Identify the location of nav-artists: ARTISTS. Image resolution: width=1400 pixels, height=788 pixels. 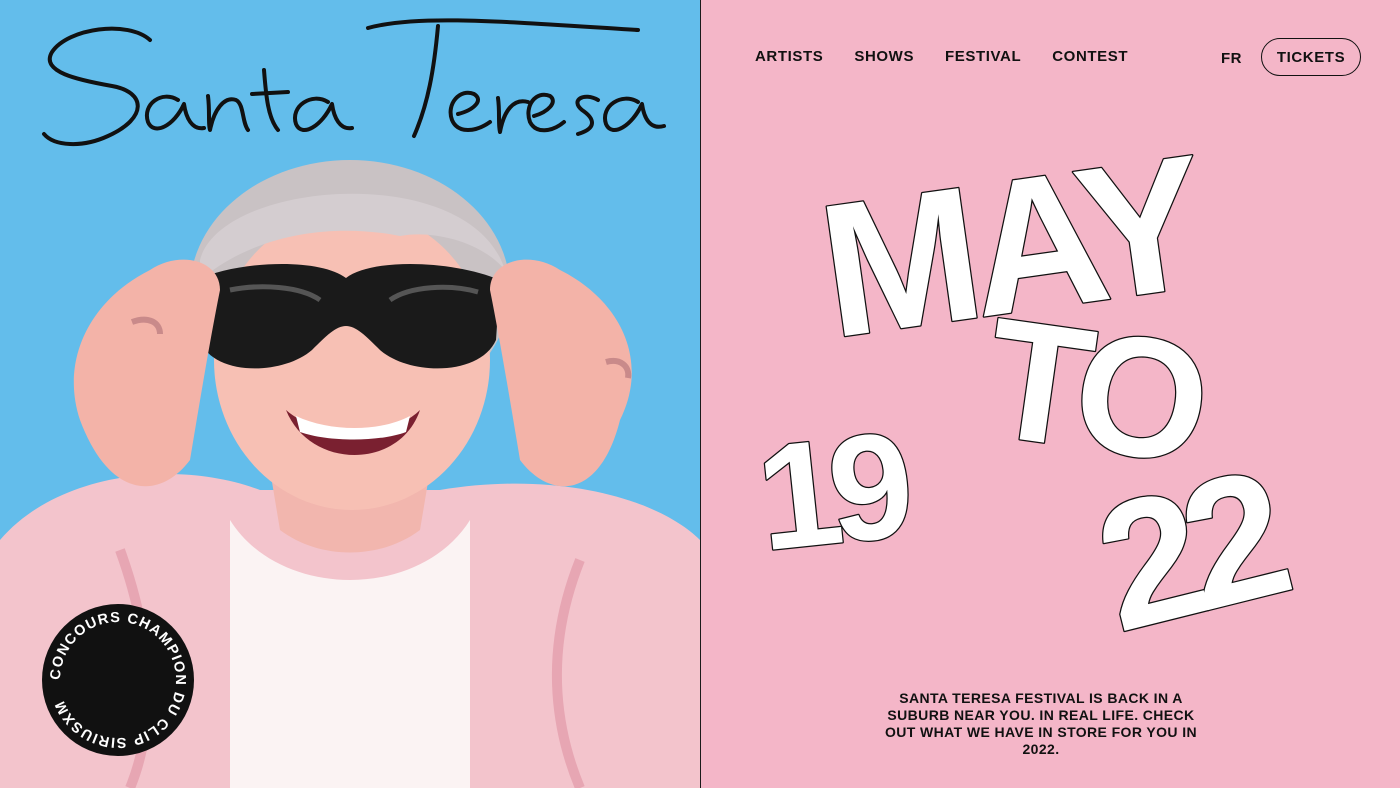
(789, 56).